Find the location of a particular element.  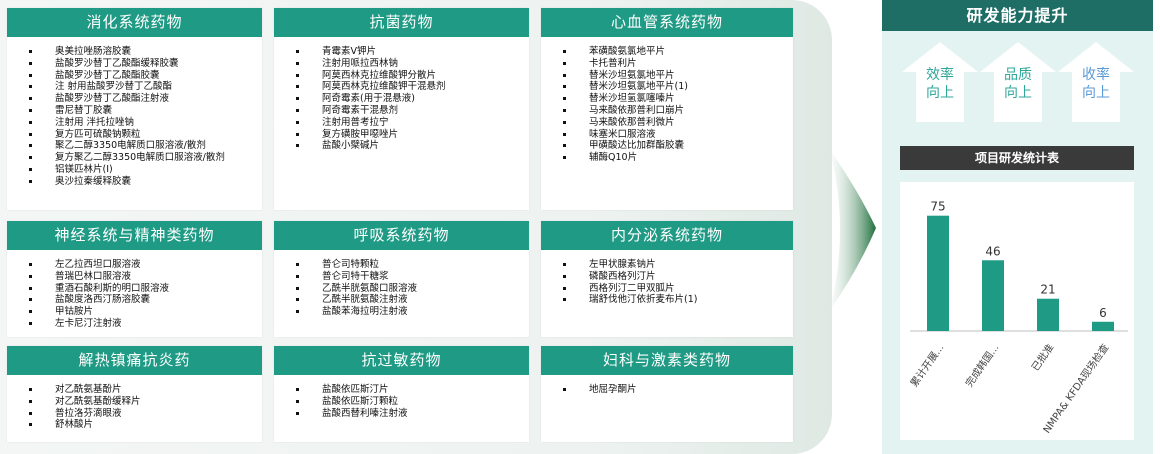

category-title: 神经系统与精神类药物 is located at coordinates (134, 235).